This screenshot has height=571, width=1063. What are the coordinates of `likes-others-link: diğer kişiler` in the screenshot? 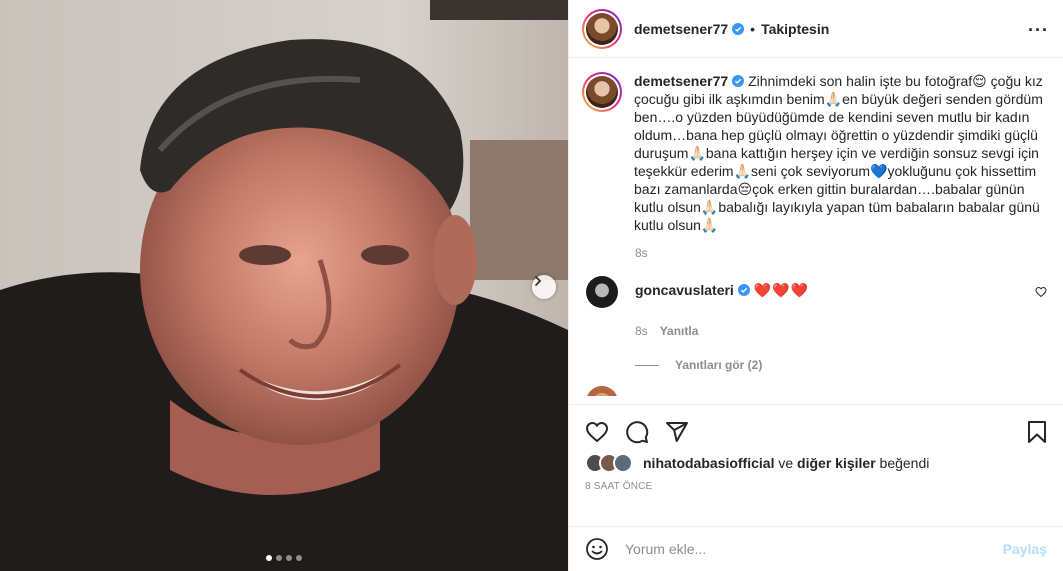 It's located at (836, 463).